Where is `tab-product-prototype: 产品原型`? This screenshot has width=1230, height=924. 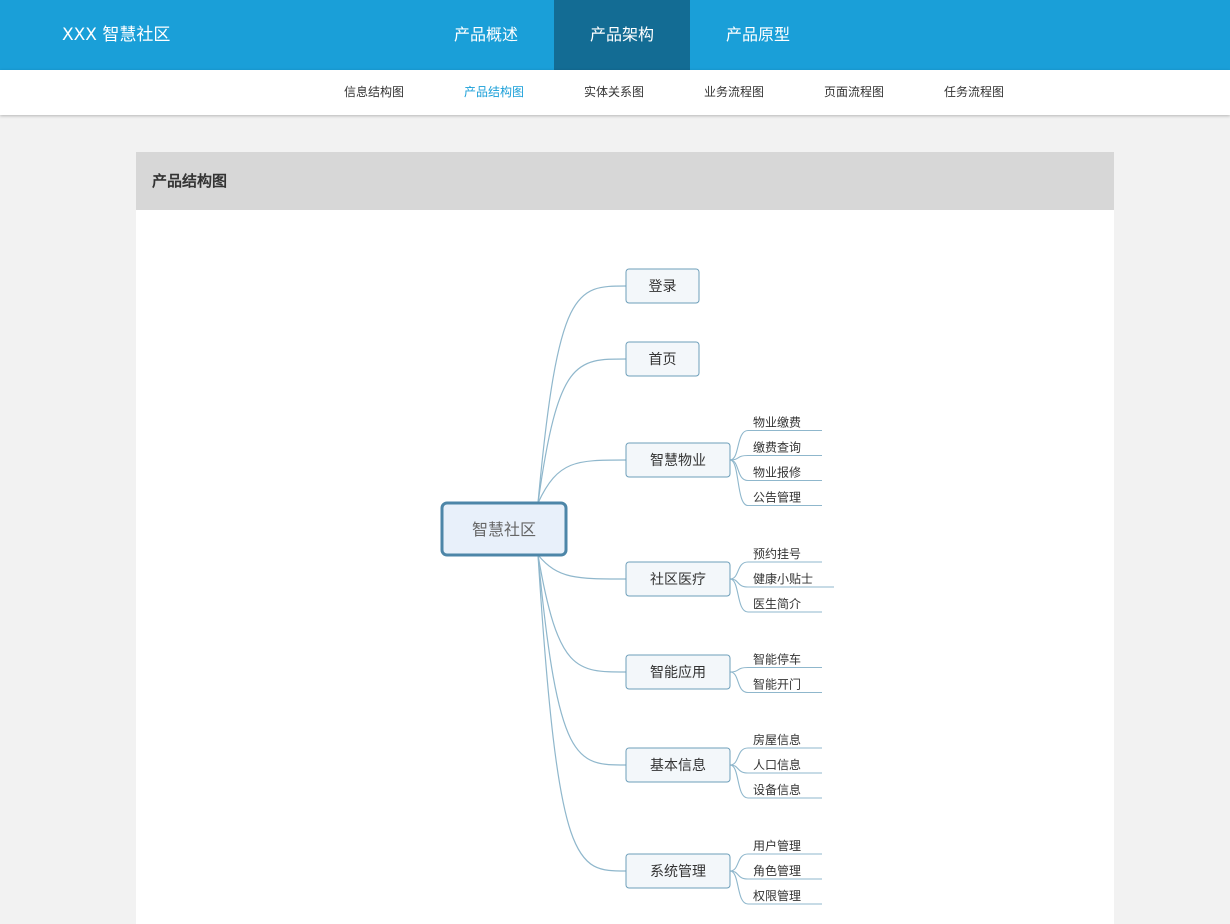 tab-product-prototype: 产品原型 is located at coordinates (758, 35).